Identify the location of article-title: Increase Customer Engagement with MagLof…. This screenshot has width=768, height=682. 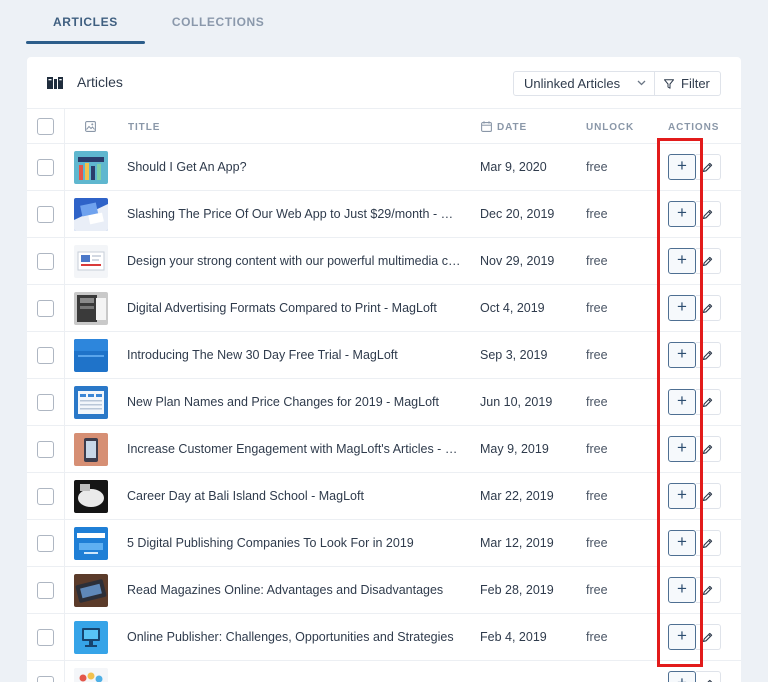
(295, 449).